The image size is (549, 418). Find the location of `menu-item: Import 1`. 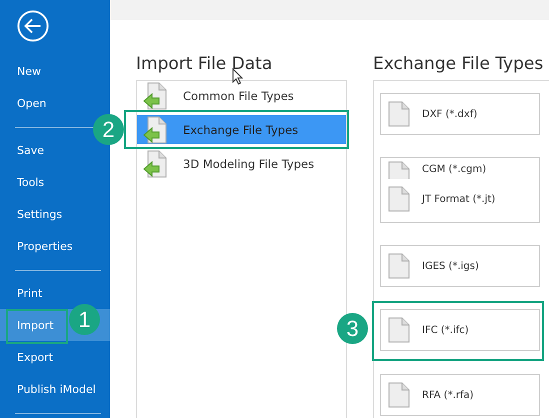

menu-item: Import 1 is located at coordinates (55, 325).